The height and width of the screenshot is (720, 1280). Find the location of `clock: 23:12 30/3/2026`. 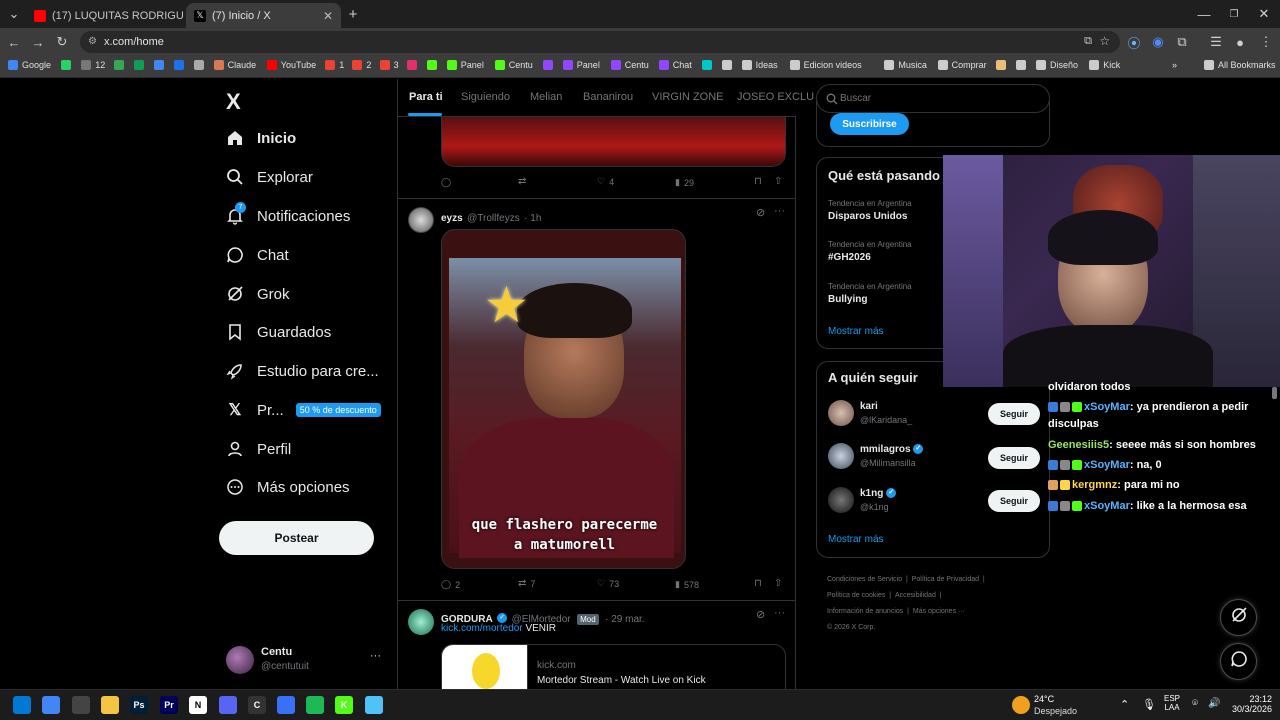

clock: 23:12 30/3/2026 is located at coordinates (1250, 704).